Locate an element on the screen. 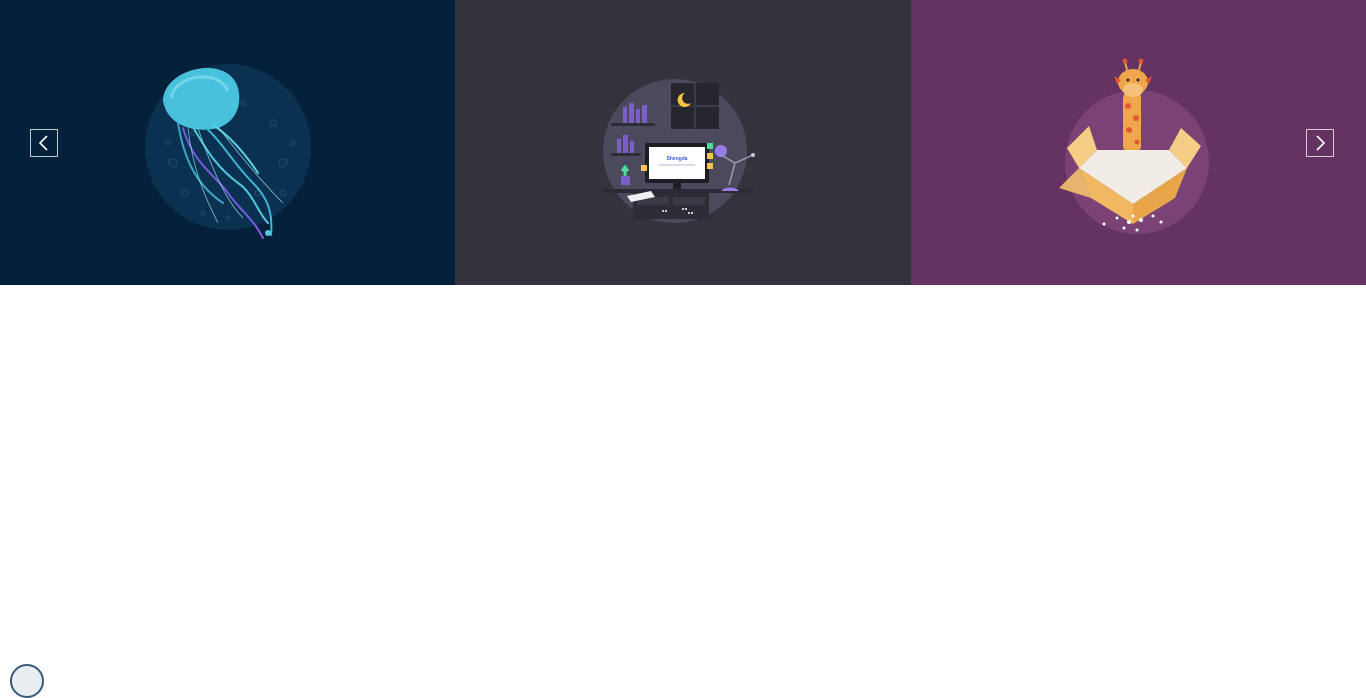  carousel-slide-giraffe is located at coordinates (1138, 142).